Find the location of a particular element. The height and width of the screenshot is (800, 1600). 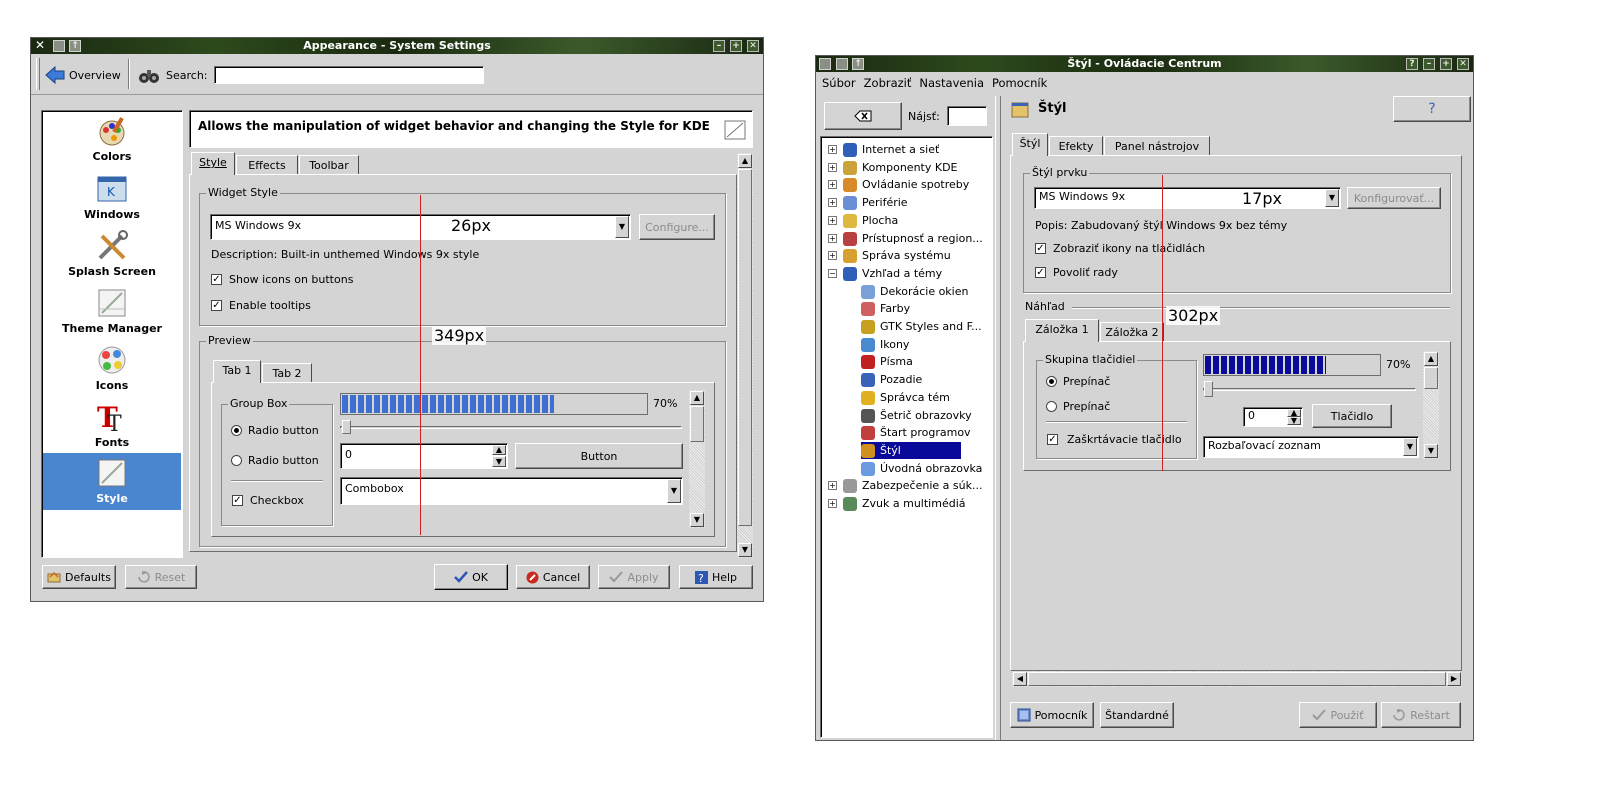

sidebar-item-style: Style is located at coordinates (112, 481).